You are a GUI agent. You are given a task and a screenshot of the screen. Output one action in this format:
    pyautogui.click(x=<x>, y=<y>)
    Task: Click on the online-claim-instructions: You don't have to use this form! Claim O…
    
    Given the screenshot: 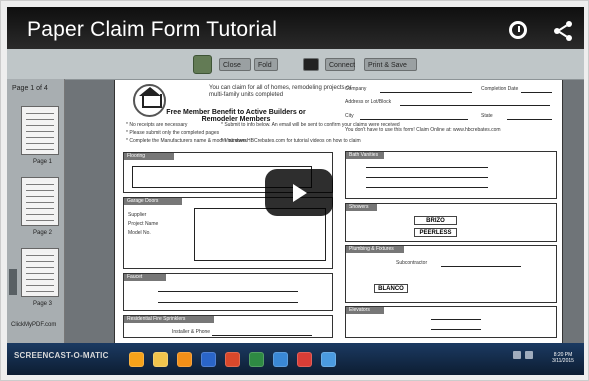 What is the action you would take?
    pyautogui.click(x=423, y=130)
    